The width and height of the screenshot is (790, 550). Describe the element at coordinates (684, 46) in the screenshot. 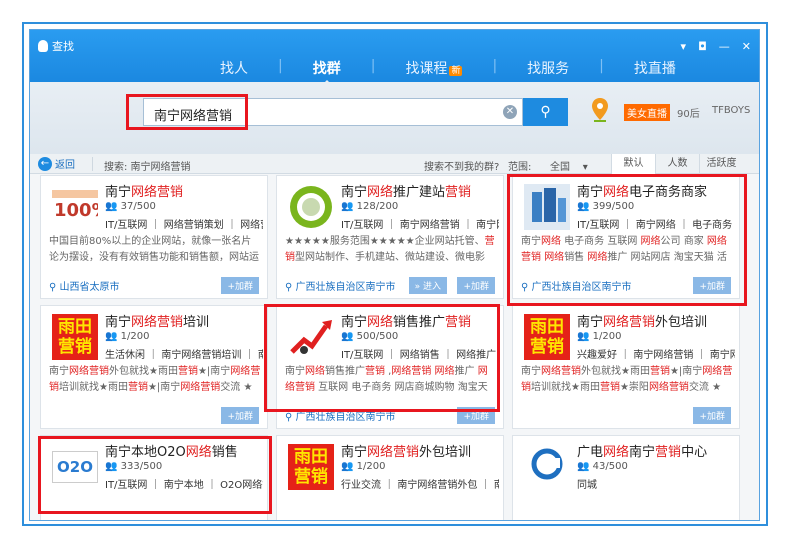

I see `feedback-icon: ▾` at that location.